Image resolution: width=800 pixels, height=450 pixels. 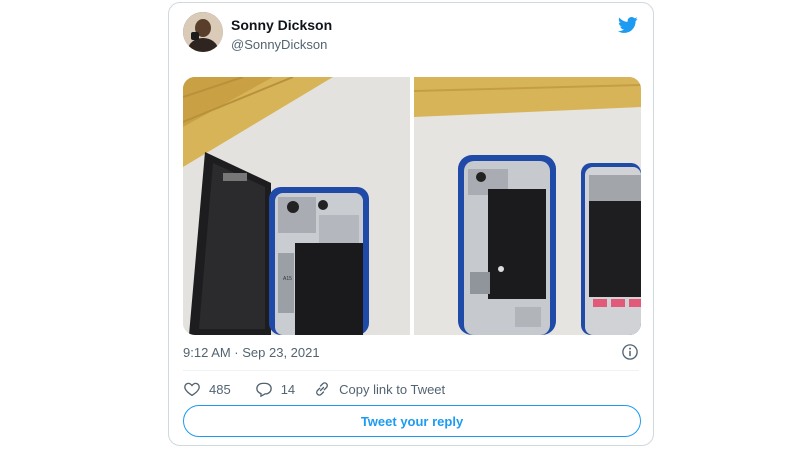 I want to click on tweet-your-reply-button: Tweet your reply, so click(x=412, y=421).